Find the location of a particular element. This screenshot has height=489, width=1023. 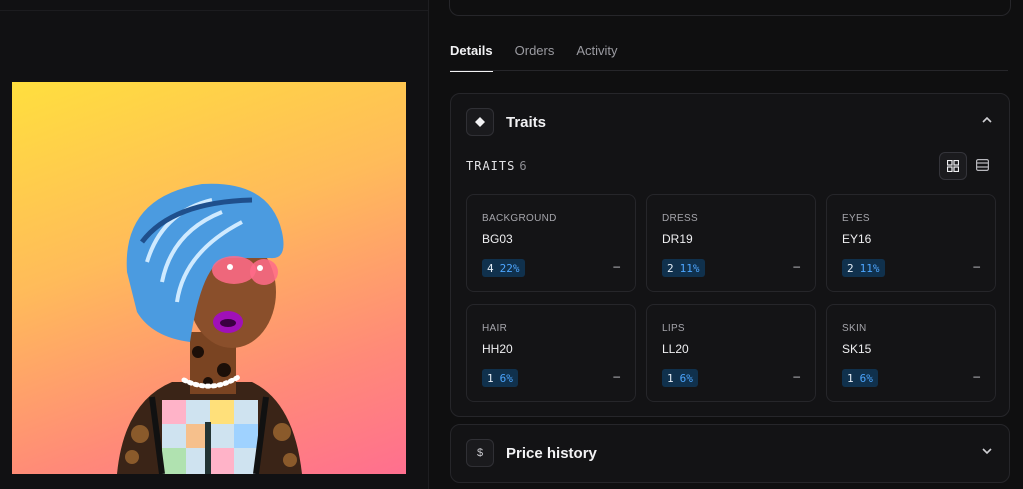

traits-header: Traits is located at coordinates (506, 122).